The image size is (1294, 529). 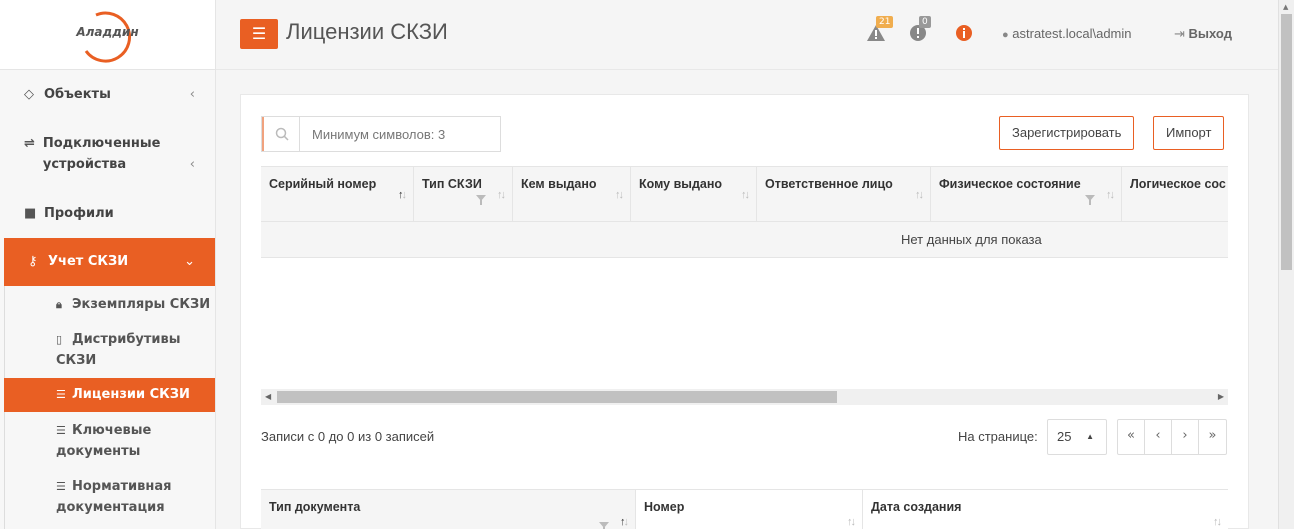 What do you see at coordinates (1212, 437) in the screenshot?
I see `last-page-button: »` at bounding box center [1212, 437].